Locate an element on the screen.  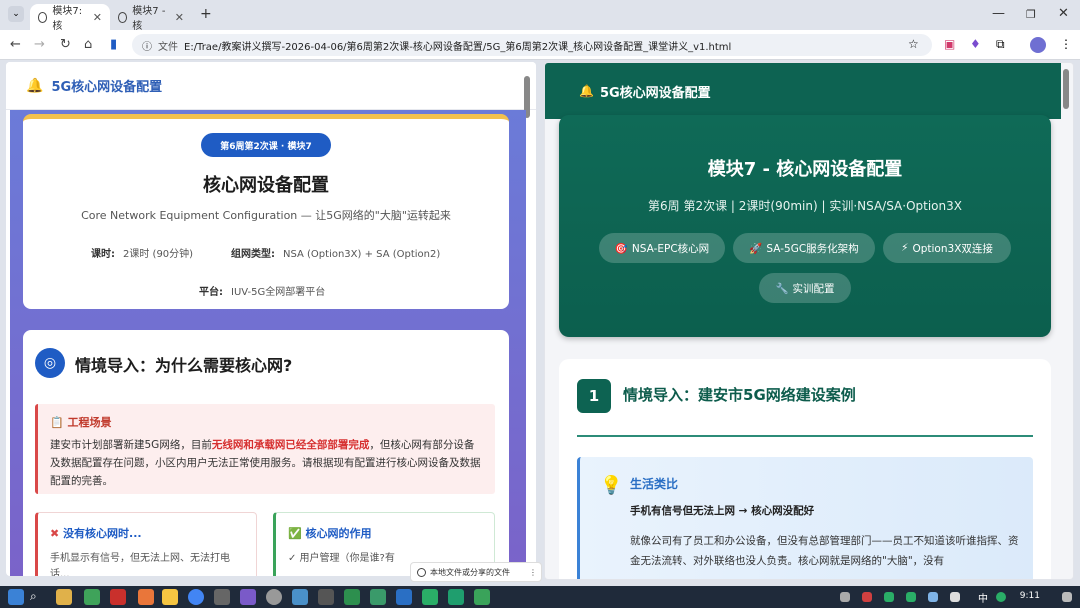
browser-tab-1: 模块7: 核 ✕ is located at coordinates (70, 18).